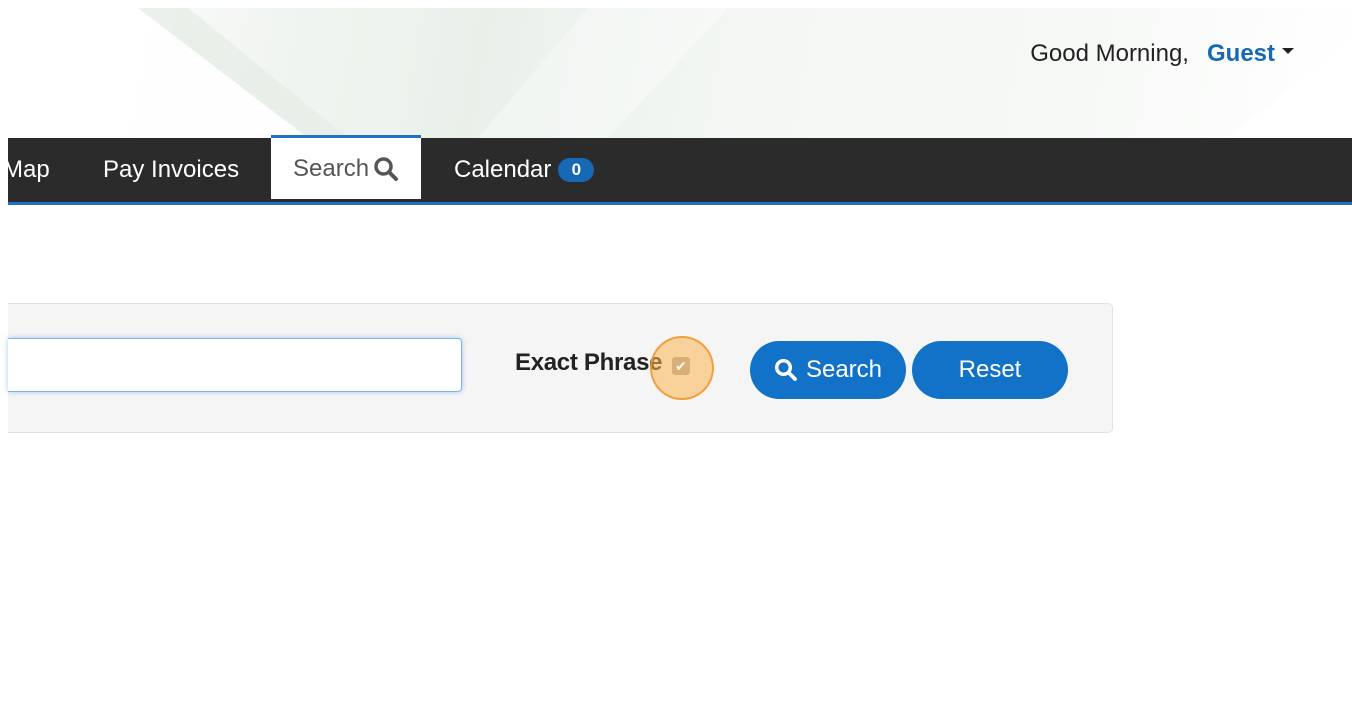 The width and height of the screenshot is (1352, 717). Describe the element at coordinates (576, 170) in the screenshot. I see `calendar-count-badge: 0` at that location.